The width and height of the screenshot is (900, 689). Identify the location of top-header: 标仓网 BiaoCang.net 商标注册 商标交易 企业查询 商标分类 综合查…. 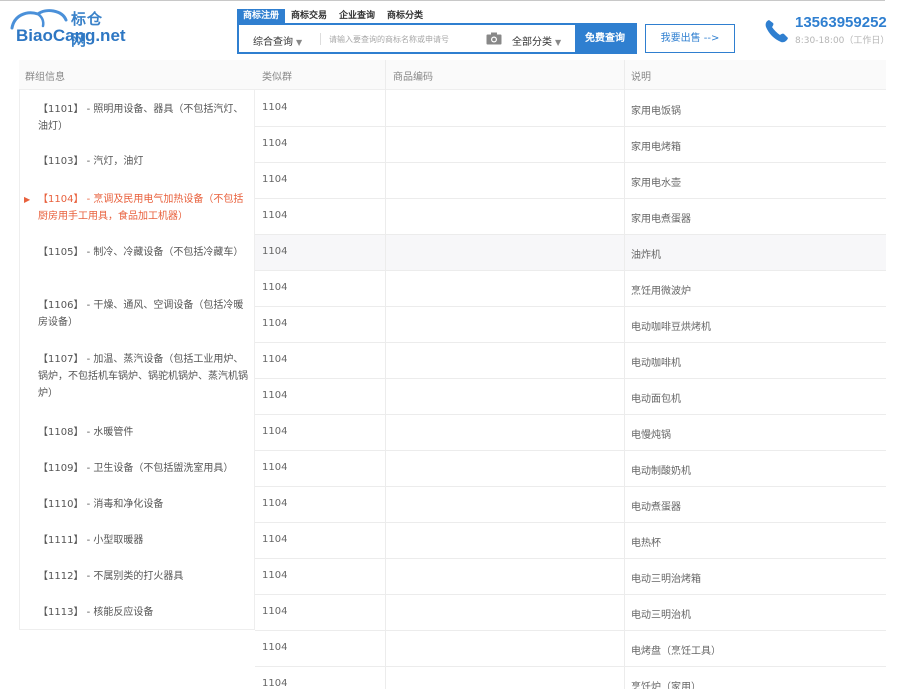
(450, 30).